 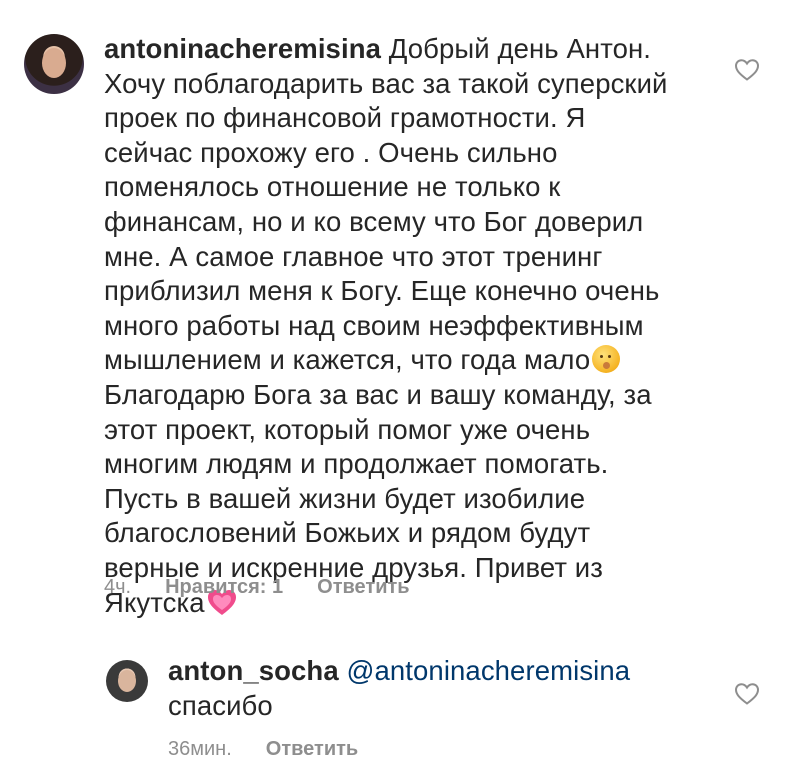 I want to click on comment-meta: 4ч. Нравится: 1 Ответить, so click(x=274, y=587).